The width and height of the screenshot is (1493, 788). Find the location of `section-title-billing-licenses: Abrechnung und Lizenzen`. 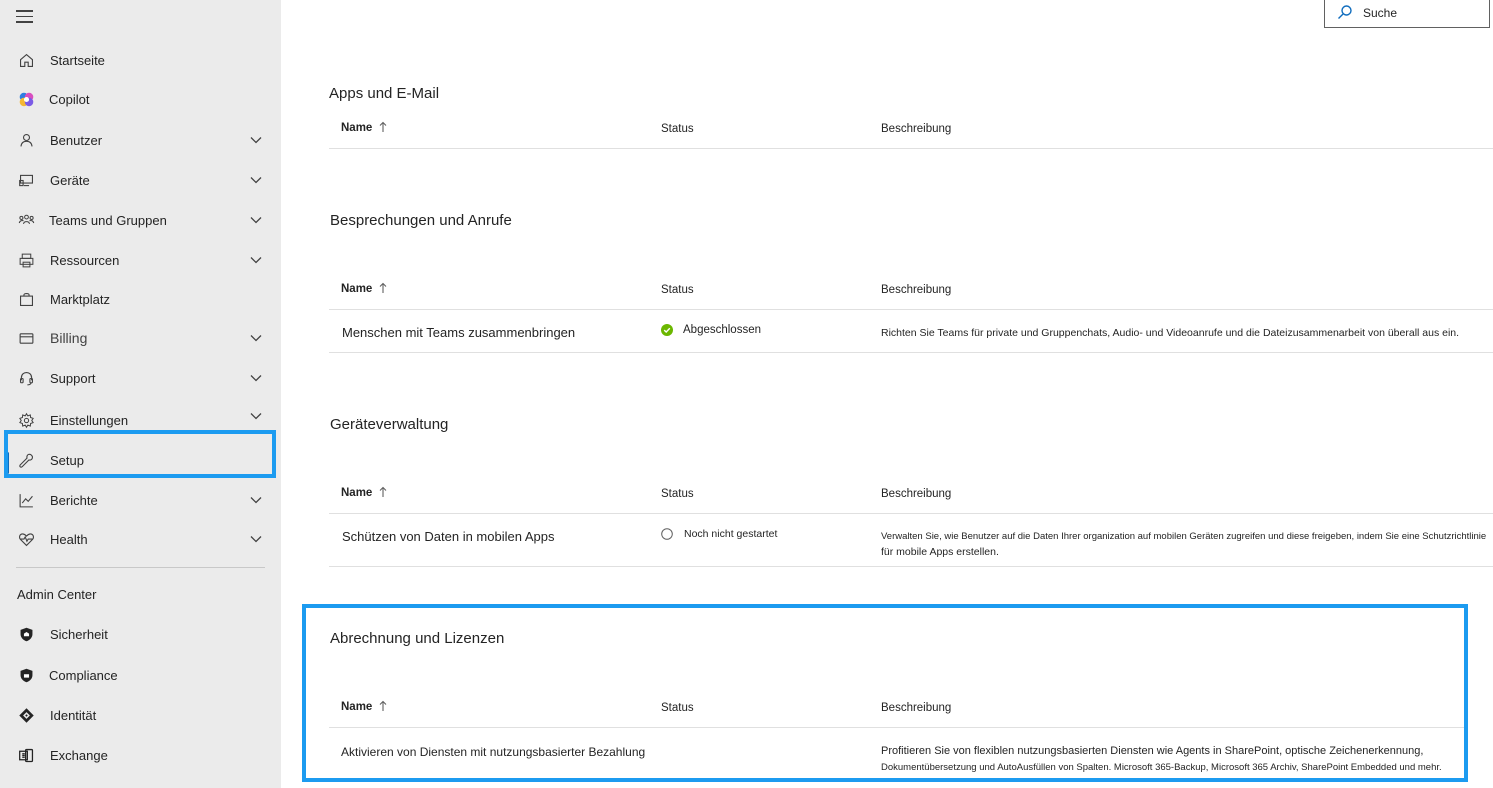

section-title-billing-licenses: Abrechnung und Lizenzen is located at coordinates (417, 638).